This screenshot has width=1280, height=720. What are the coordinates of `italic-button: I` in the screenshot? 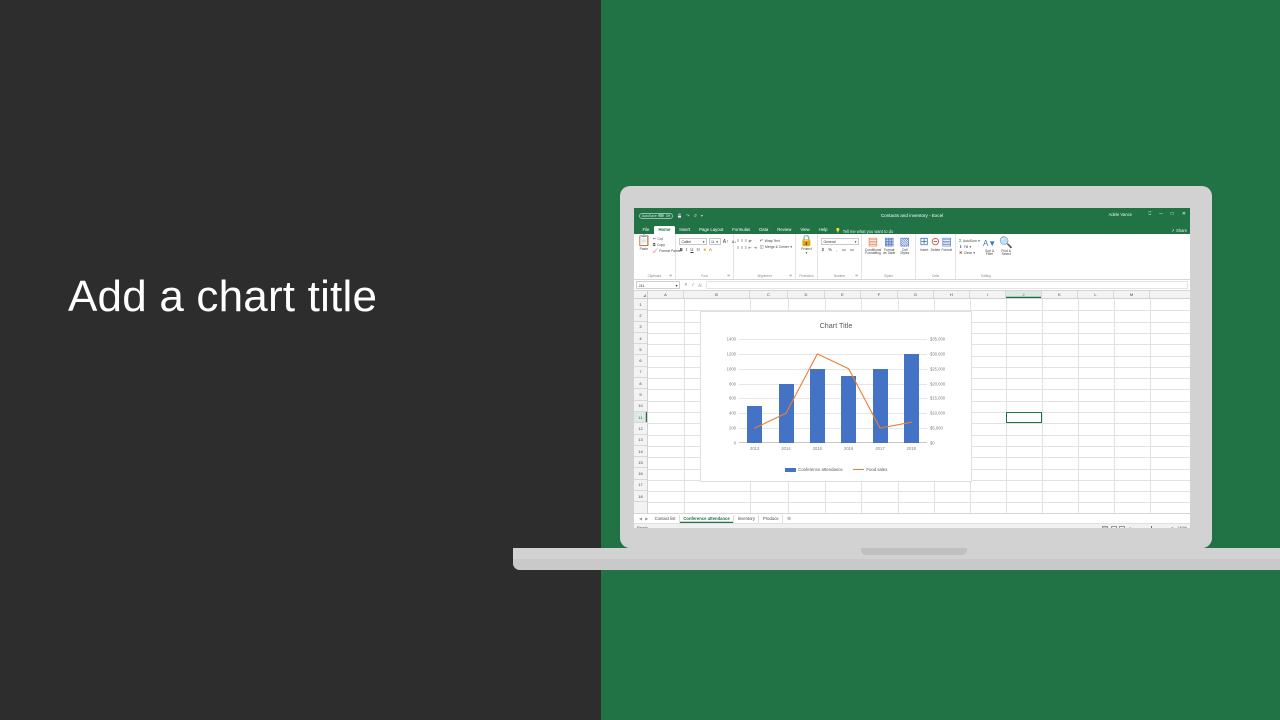 It's located at (686, 249).